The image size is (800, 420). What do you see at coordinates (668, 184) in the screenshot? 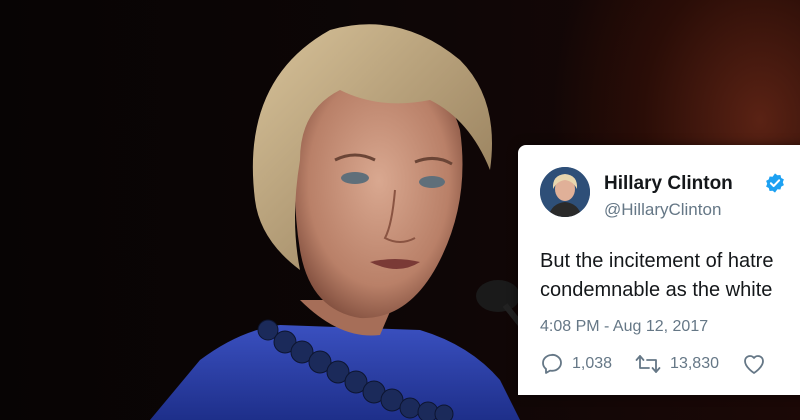
I see `author-name: Hillary Clinton` at bounding box center [668, 184].